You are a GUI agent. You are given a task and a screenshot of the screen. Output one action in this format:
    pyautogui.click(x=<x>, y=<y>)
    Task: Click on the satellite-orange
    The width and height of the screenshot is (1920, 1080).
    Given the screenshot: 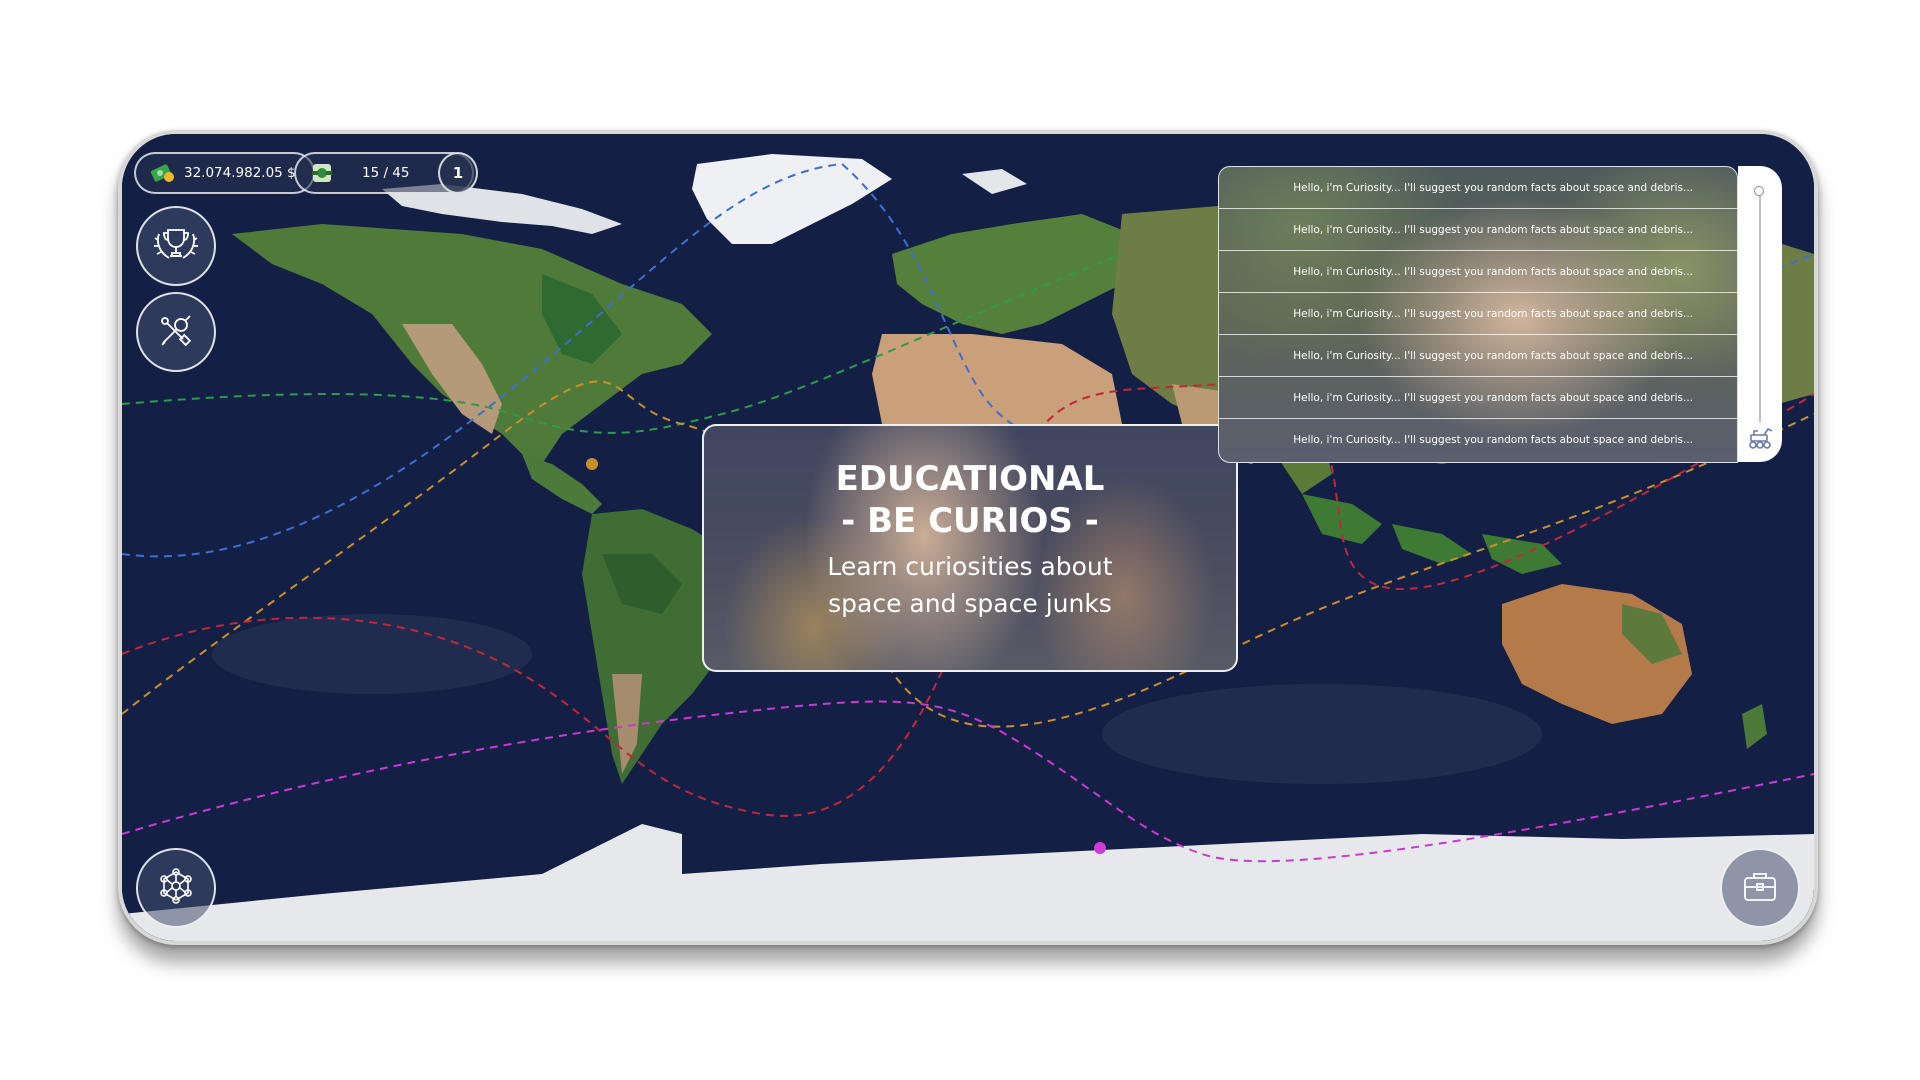 What is the action you would take?
    pyautogui.click(x=592, y=464)
    